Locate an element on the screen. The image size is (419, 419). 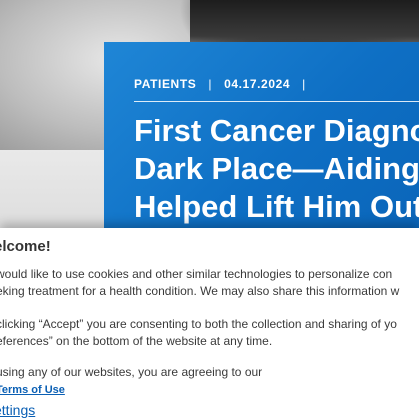
article-title-line: Helped Lift Him Out is located at coordinates (276, 206).